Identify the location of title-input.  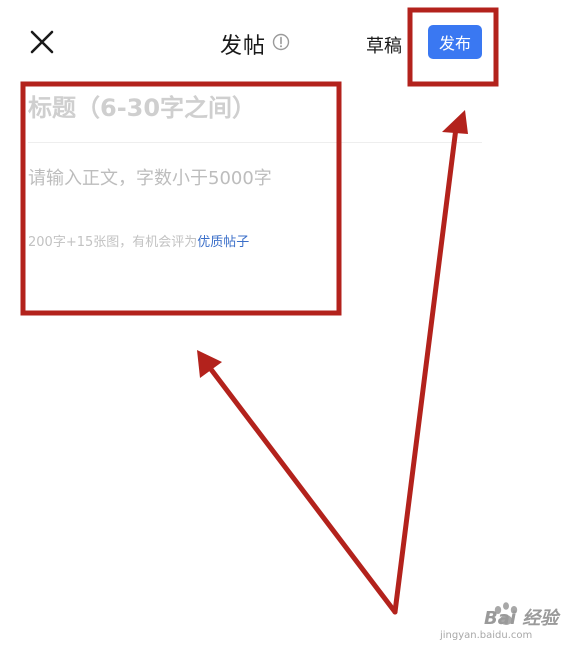
(178, 108).